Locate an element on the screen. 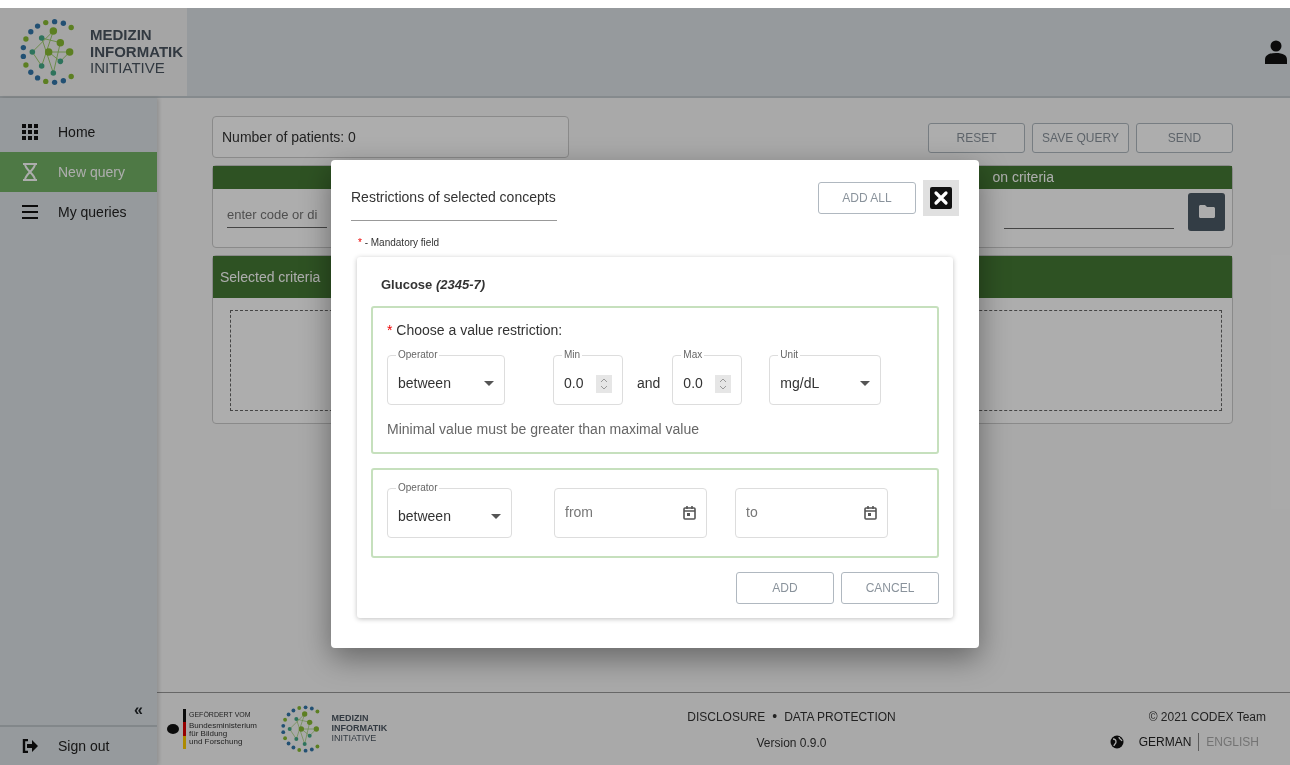 This screenshot has height=765, width=1290. grid-icon is located at coordinates (30, 132).